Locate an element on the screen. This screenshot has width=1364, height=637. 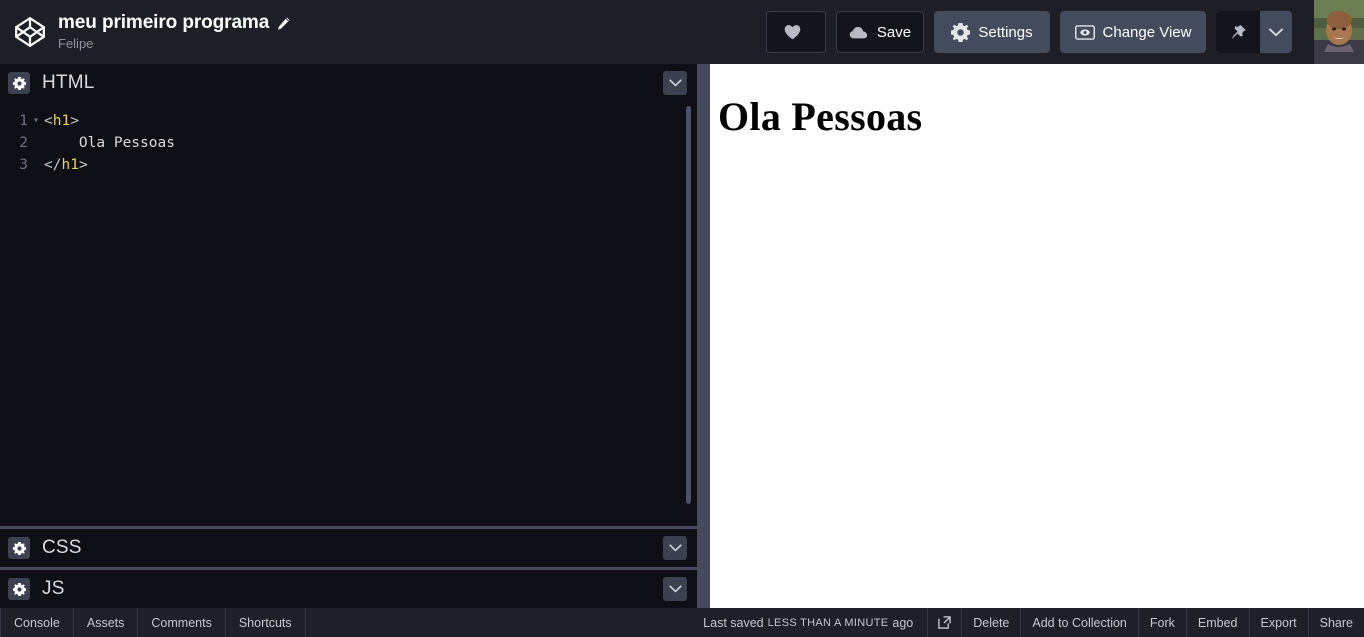
css-panel: CSS is located at coordinates (348, 549).